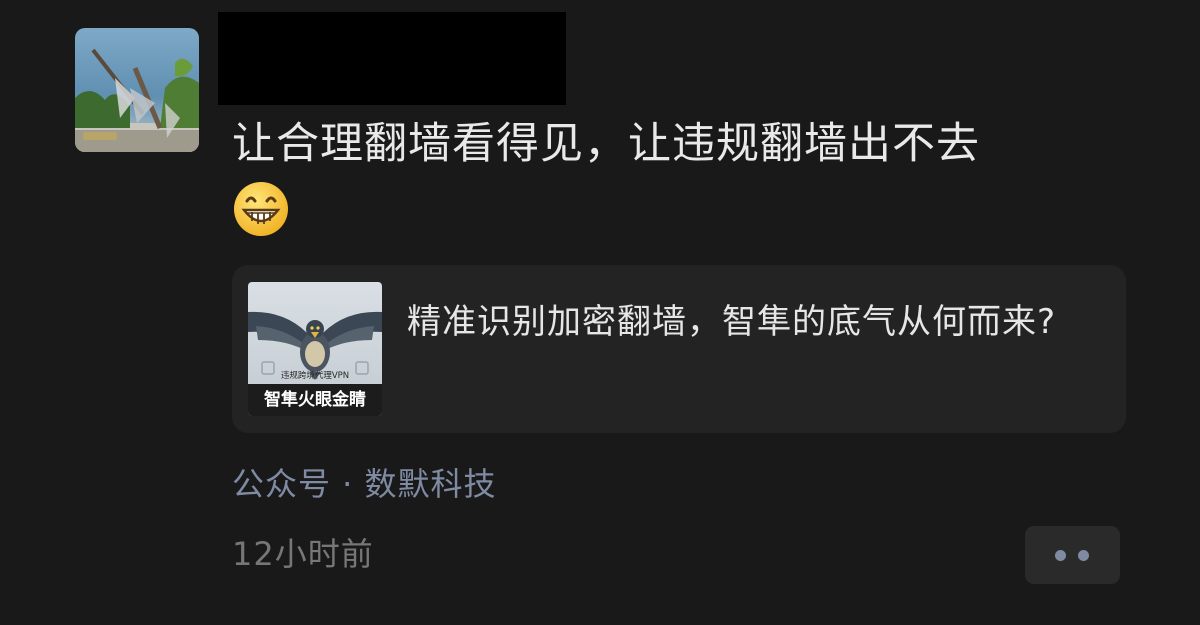  I want to click on thumbnail-subcaption: 违规跨境代理VPN, so click(315, 375).